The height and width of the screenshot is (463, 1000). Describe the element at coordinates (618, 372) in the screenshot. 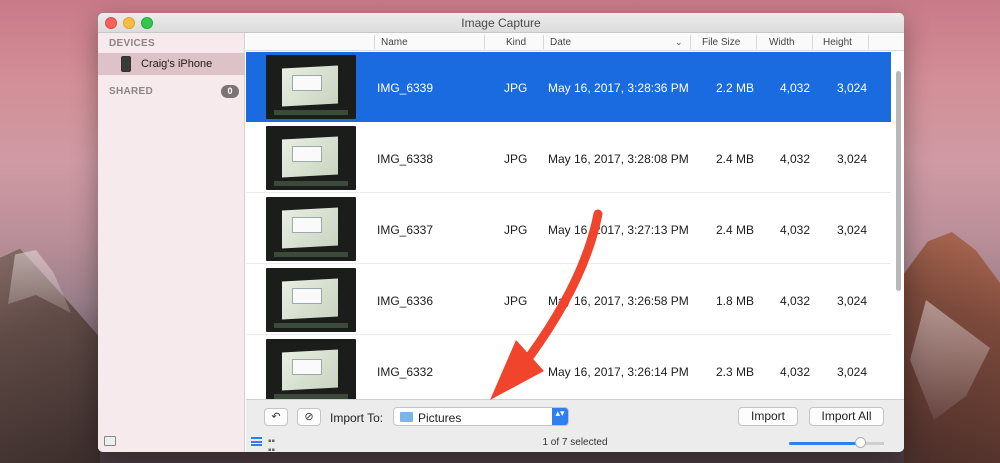

I see `cell-date: May 16, 2017, 3:26:14 PM` at that location.